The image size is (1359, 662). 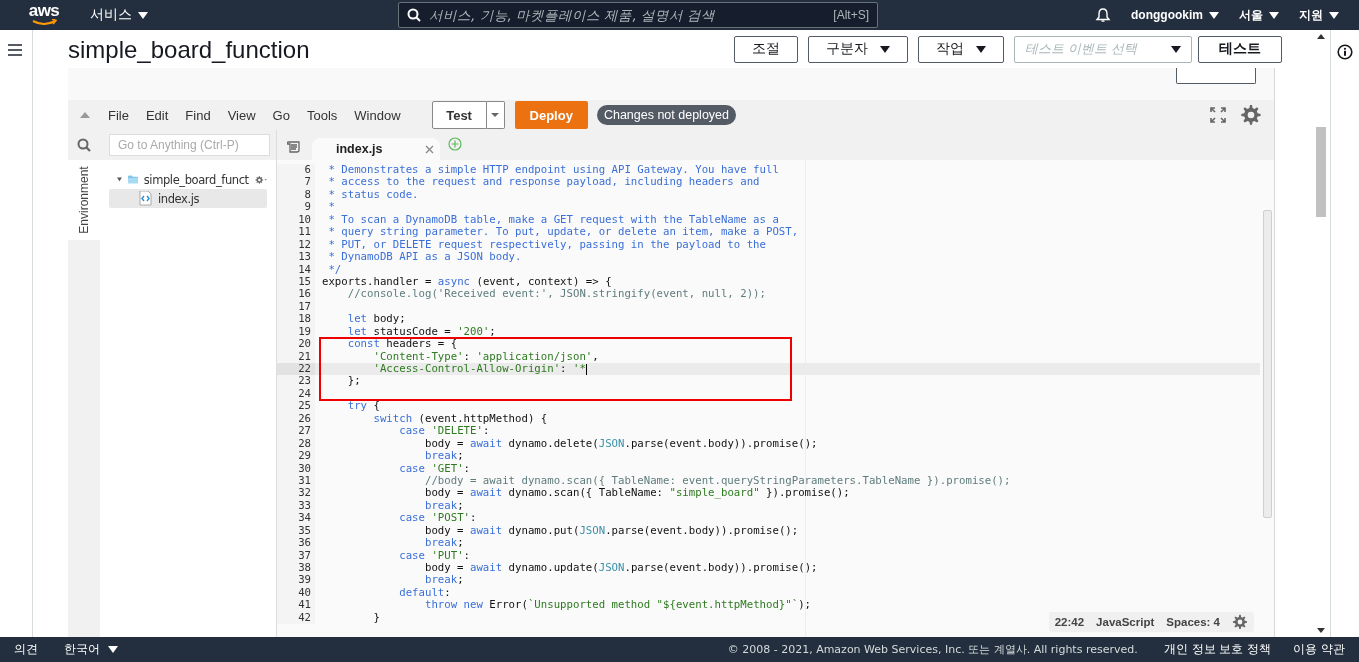 I want to click on text-cursor, so click(x=586, y=369).